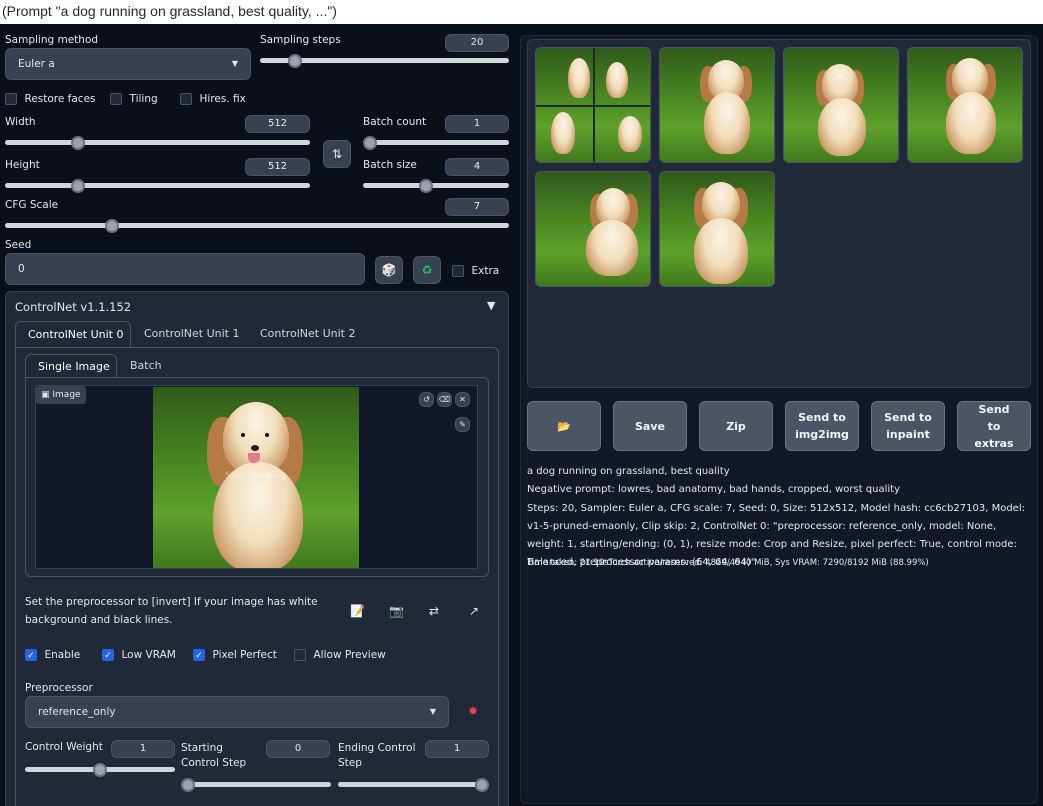  What do you see at coordinates (50, 98) in the screenshot?
I see `restore-faces-checkbox: Restore faces` at bounding box center [50, 98].